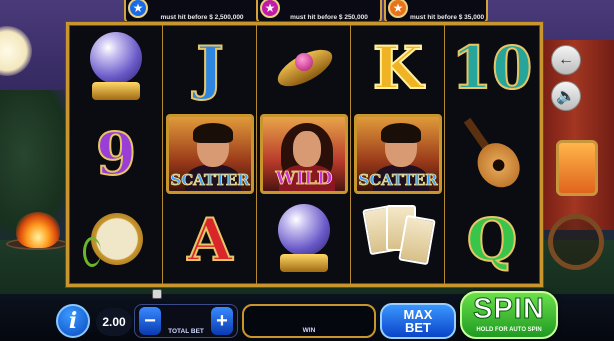 Image resolution: width=614 pixels, height=341 pixels. I want to click on tambourine-icon, so click(116, 240).